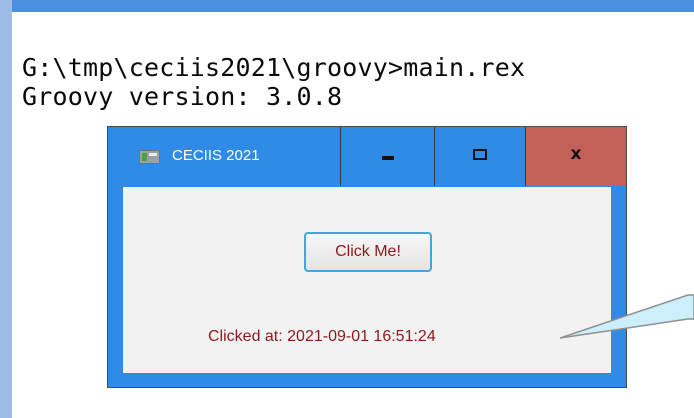 The image size is (694, 418). I want to click on console-line: Groovy version: 3.0.8, so click(182, 96).